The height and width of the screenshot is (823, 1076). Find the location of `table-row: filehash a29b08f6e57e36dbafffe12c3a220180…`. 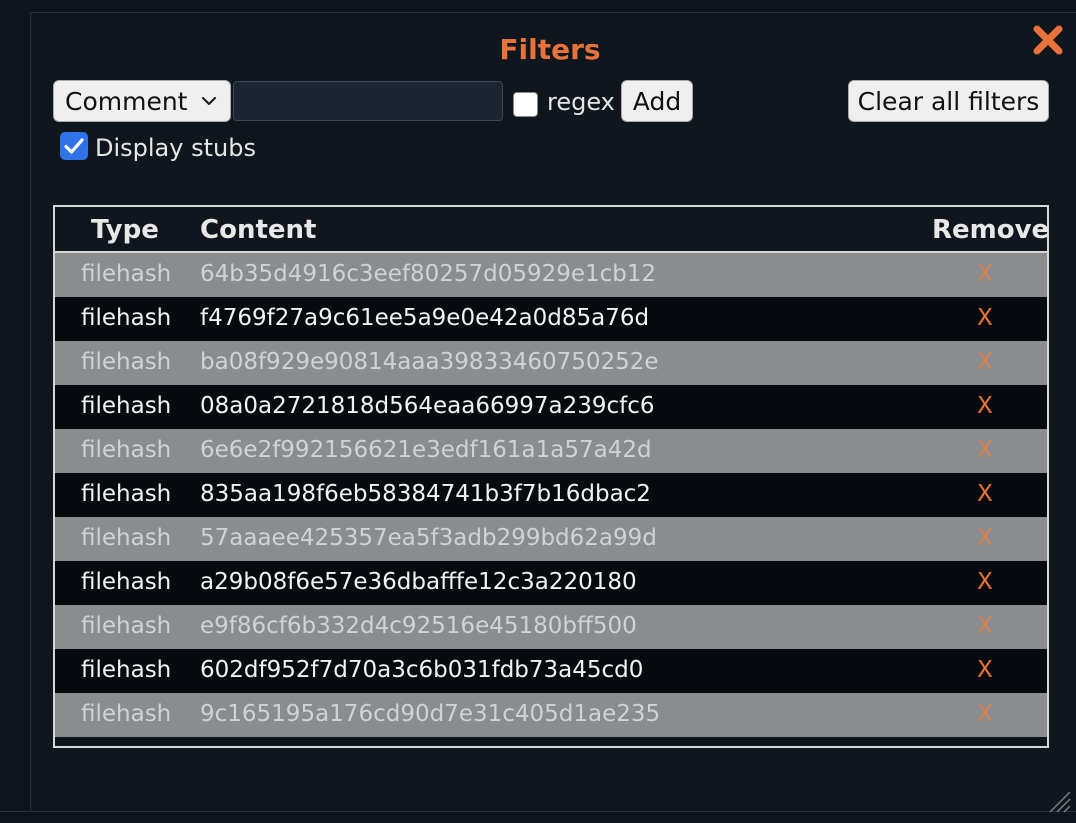

table-row: filehash a29b08f6e57e36dbafffe12c3a220180… is located at coordinates (551, 583).